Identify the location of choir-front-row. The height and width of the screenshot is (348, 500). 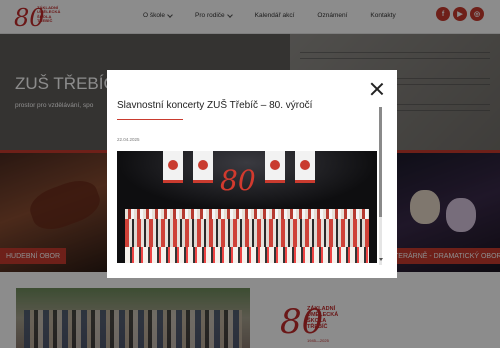
(247, 255).